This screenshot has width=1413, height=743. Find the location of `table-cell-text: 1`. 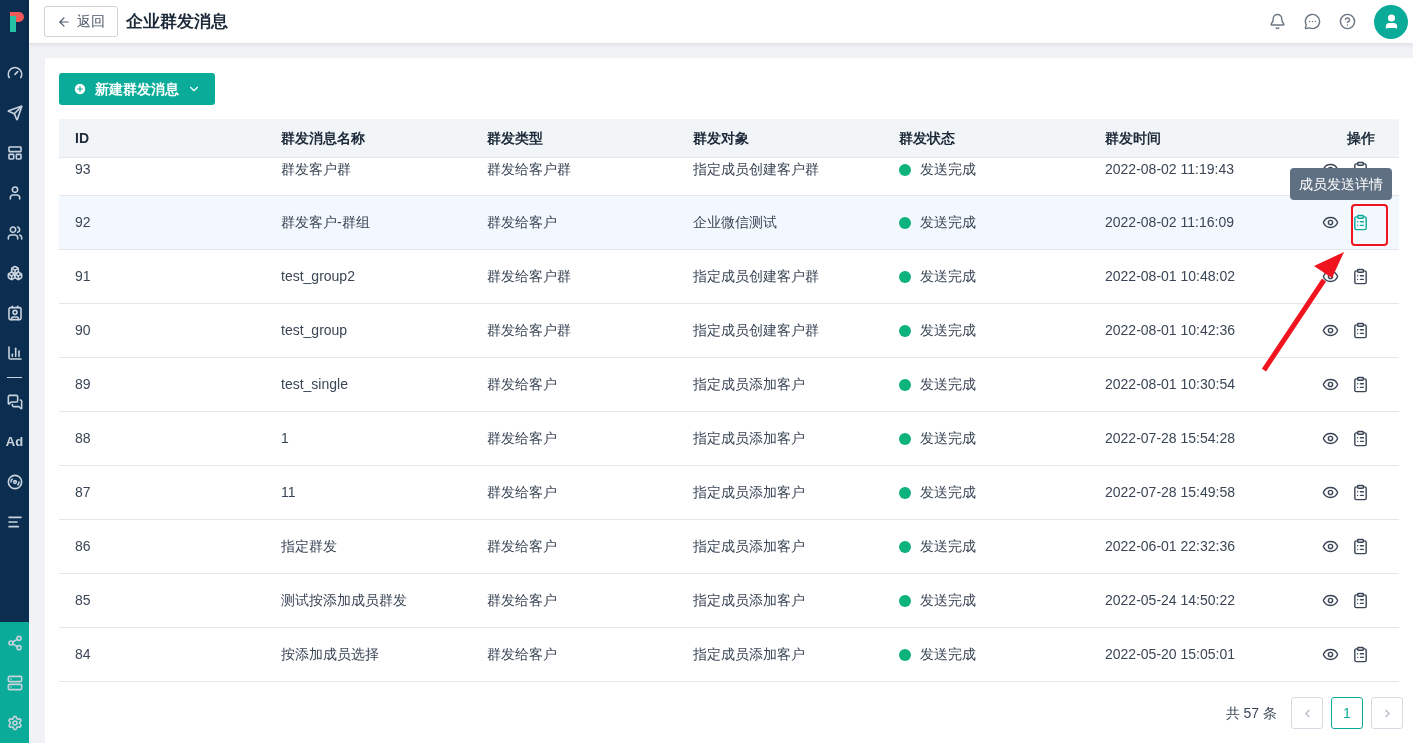

table-cell-text: 1 is located at coordinates (285, 438).